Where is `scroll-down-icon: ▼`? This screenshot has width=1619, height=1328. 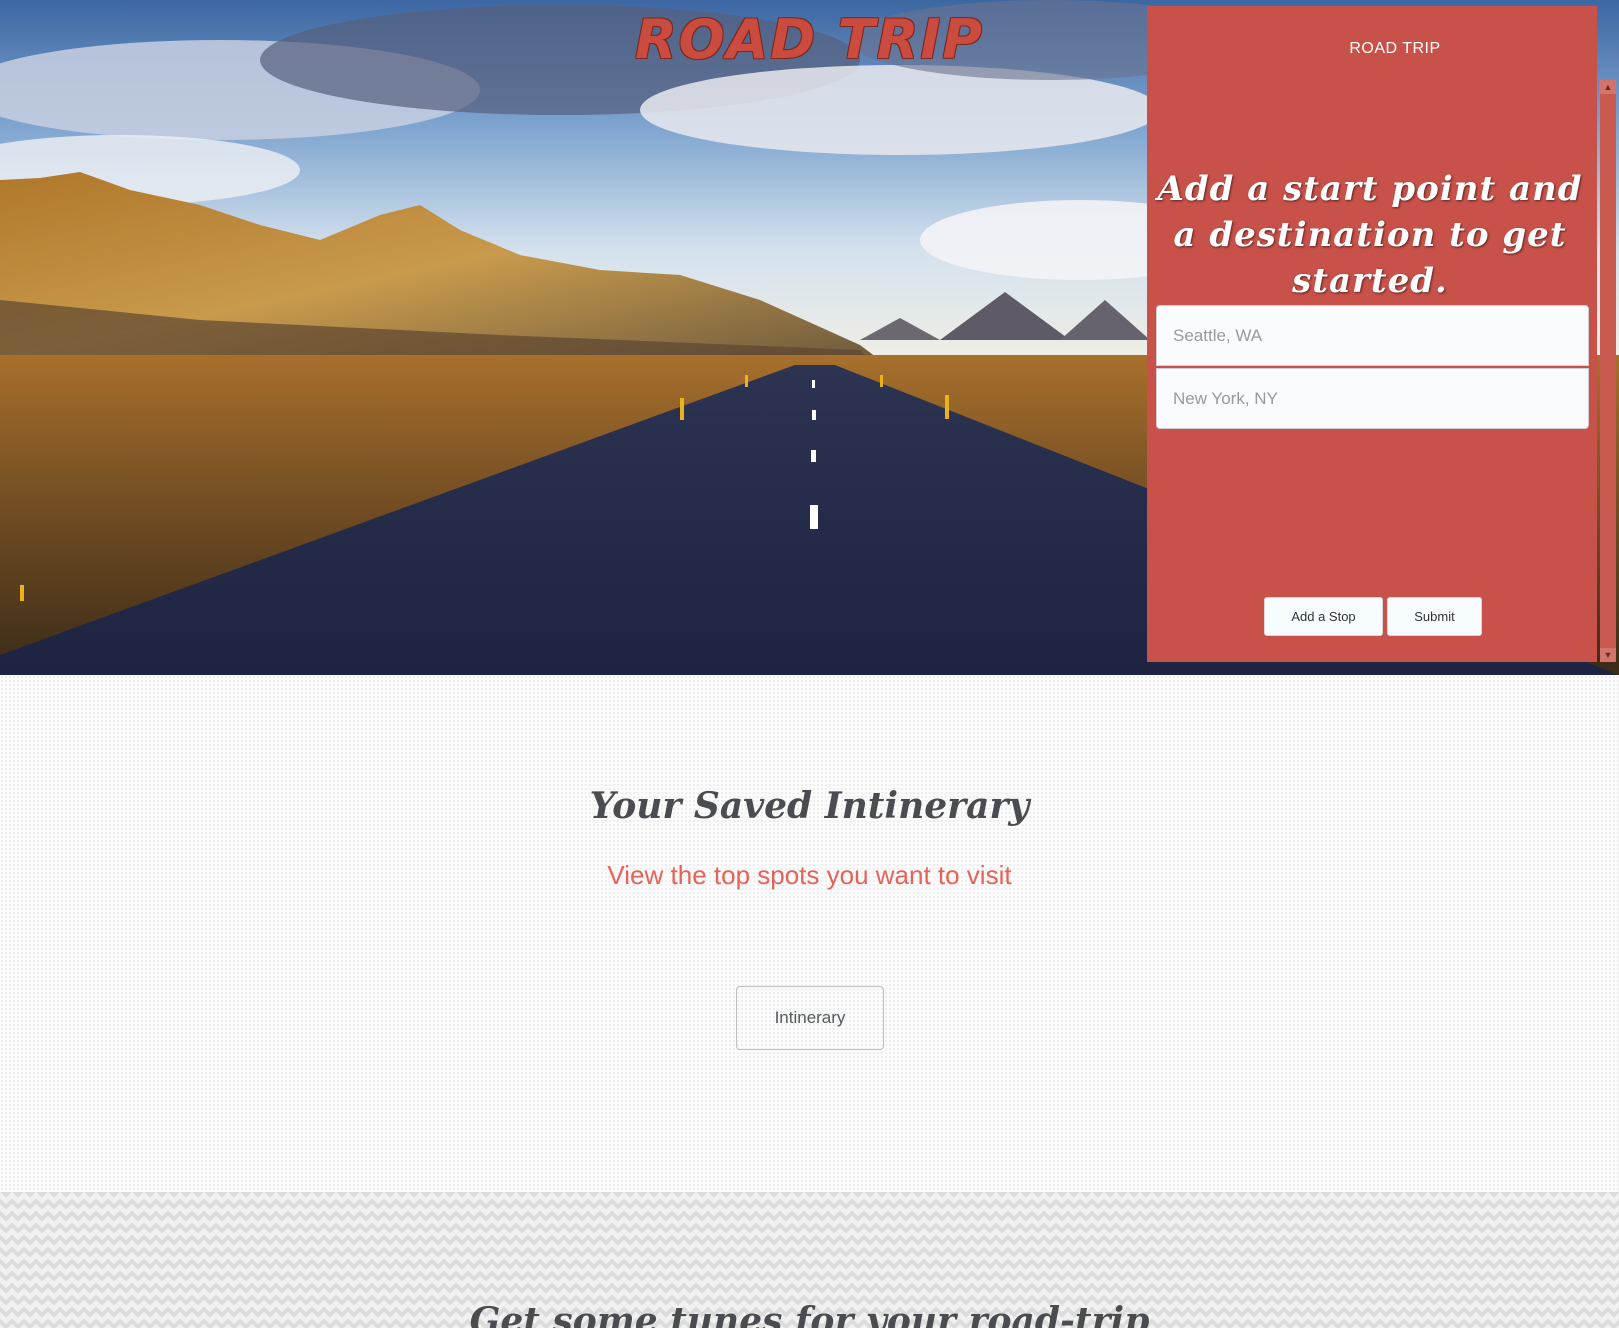
scroll-down-icon: ▼ is located at coordinates (1608, 655).